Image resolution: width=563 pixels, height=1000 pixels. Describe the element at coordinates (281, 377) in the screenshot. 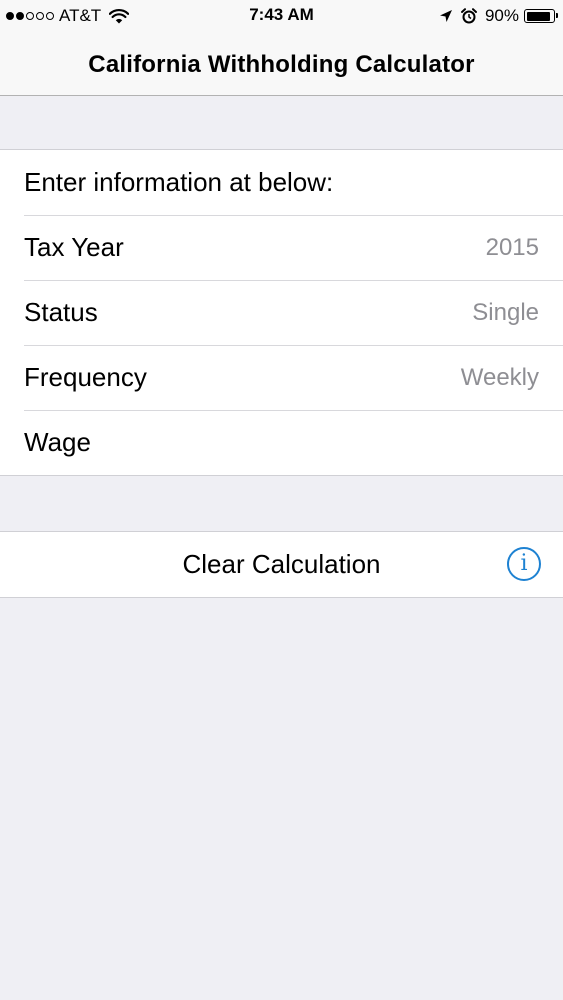

I see `frequency-row: Frequency Weekly` at that location.